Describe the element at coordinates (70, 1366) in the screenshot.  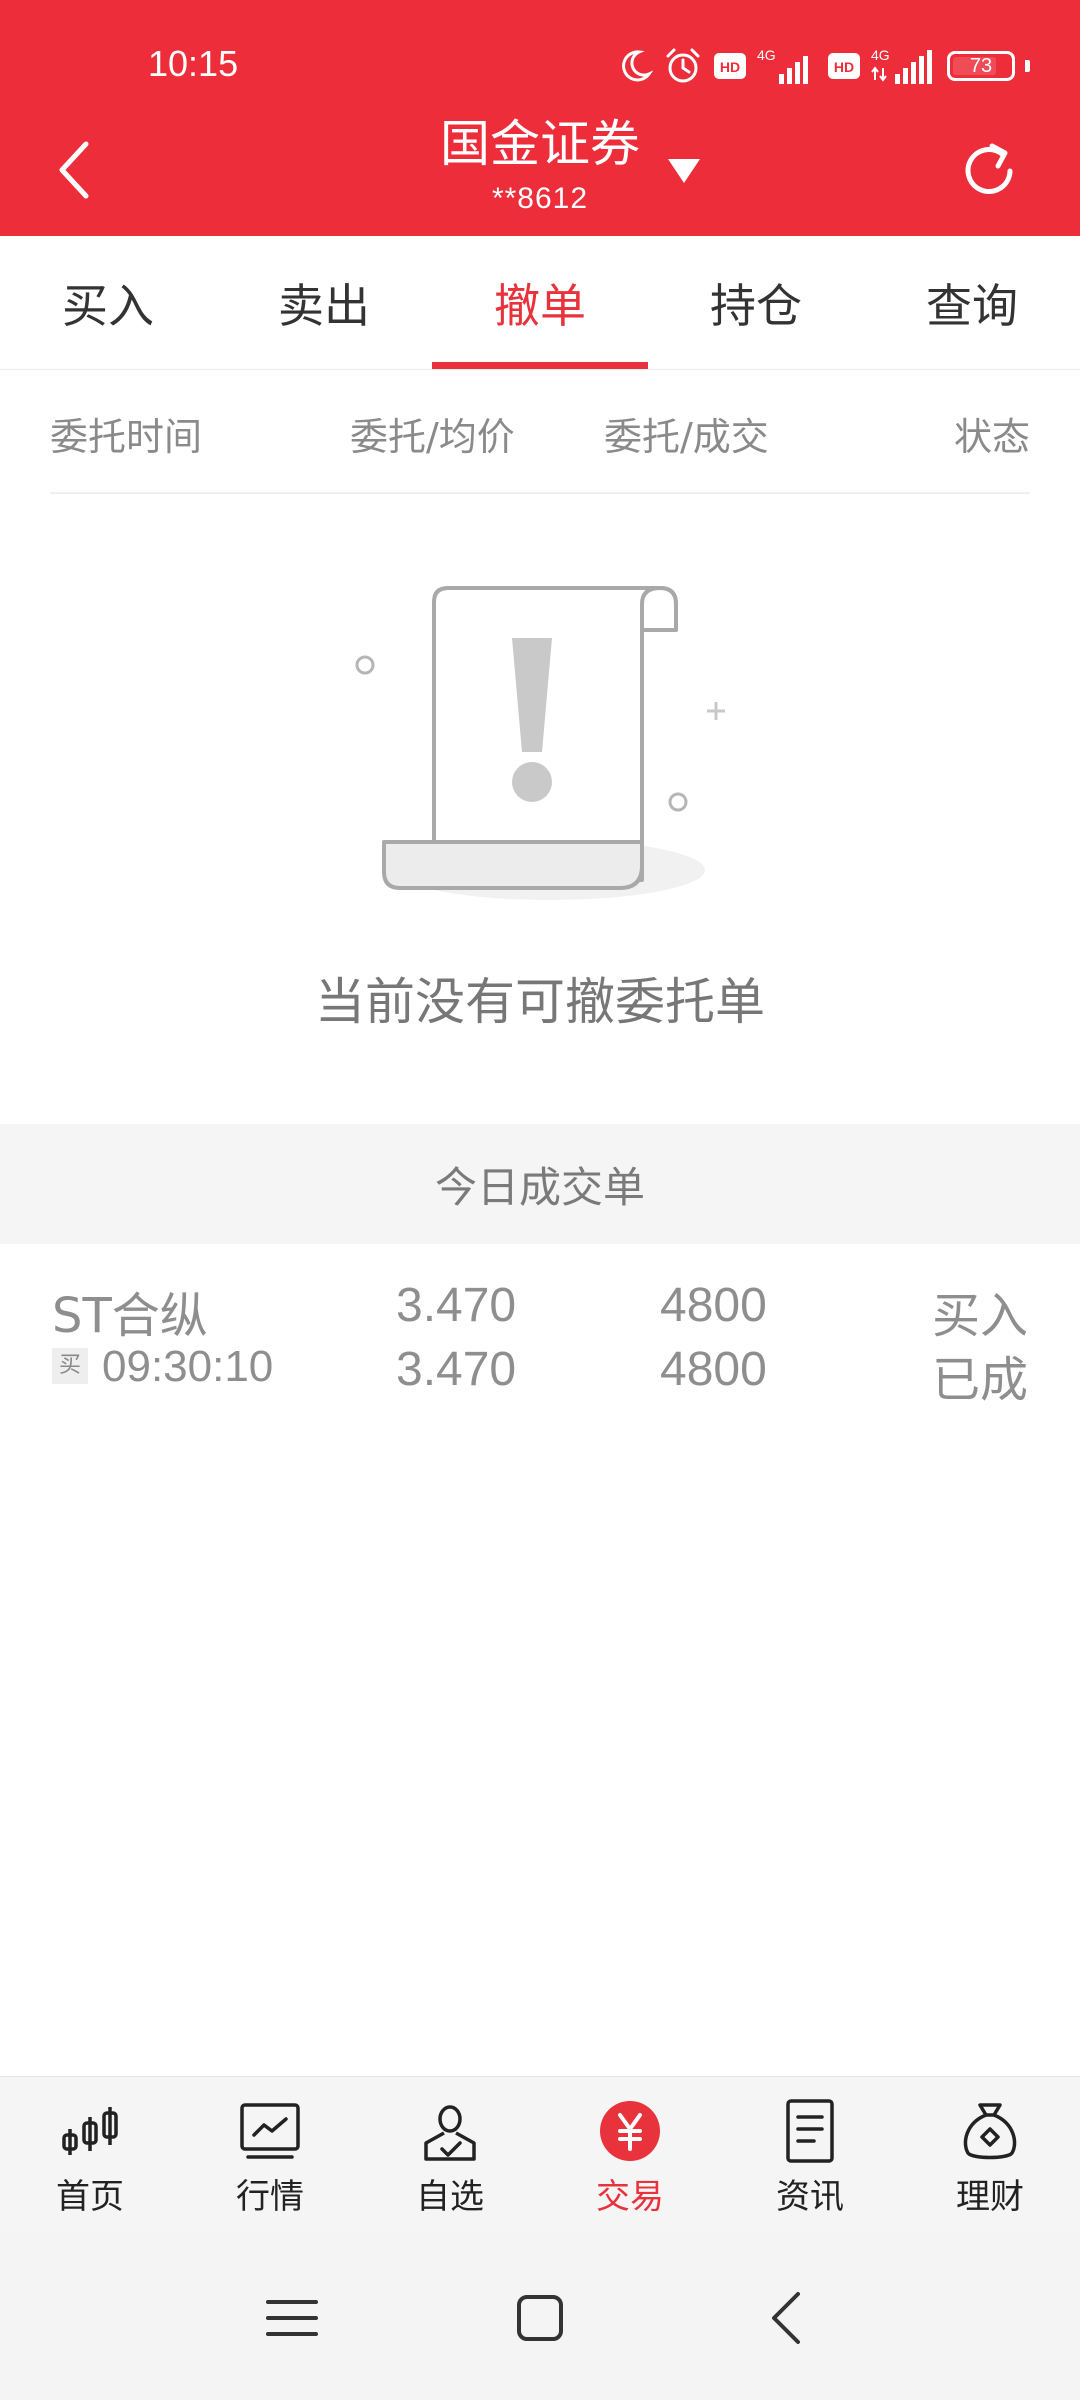
I see `buy-badge: 买` at that location.